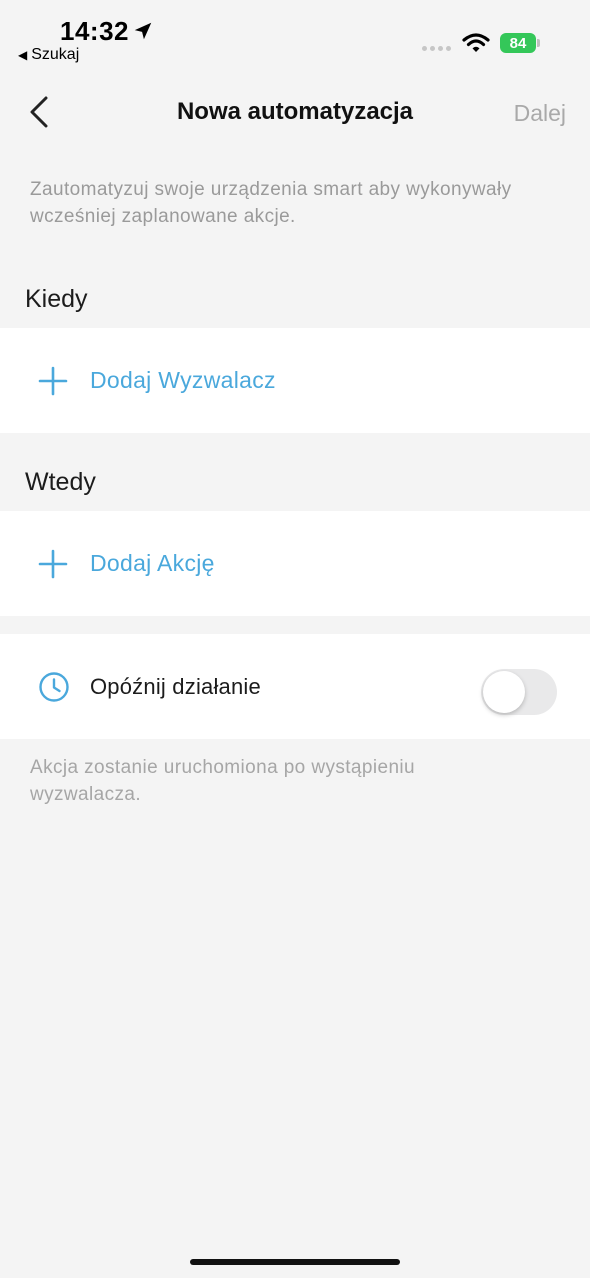 This screenshot has height=1278, width=590. What do you see at coordinates (55, 54) in the screenshot?
I see `back-to-app-label: Szukaj` at bounding box center [55, 54].